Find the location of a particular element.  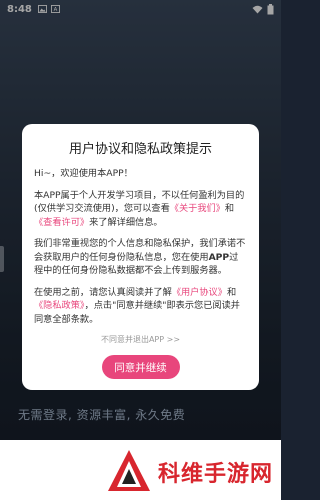

app-slogan: 无需登录, 资源丰富, 永久免费 is located at coordinates (102, 415).